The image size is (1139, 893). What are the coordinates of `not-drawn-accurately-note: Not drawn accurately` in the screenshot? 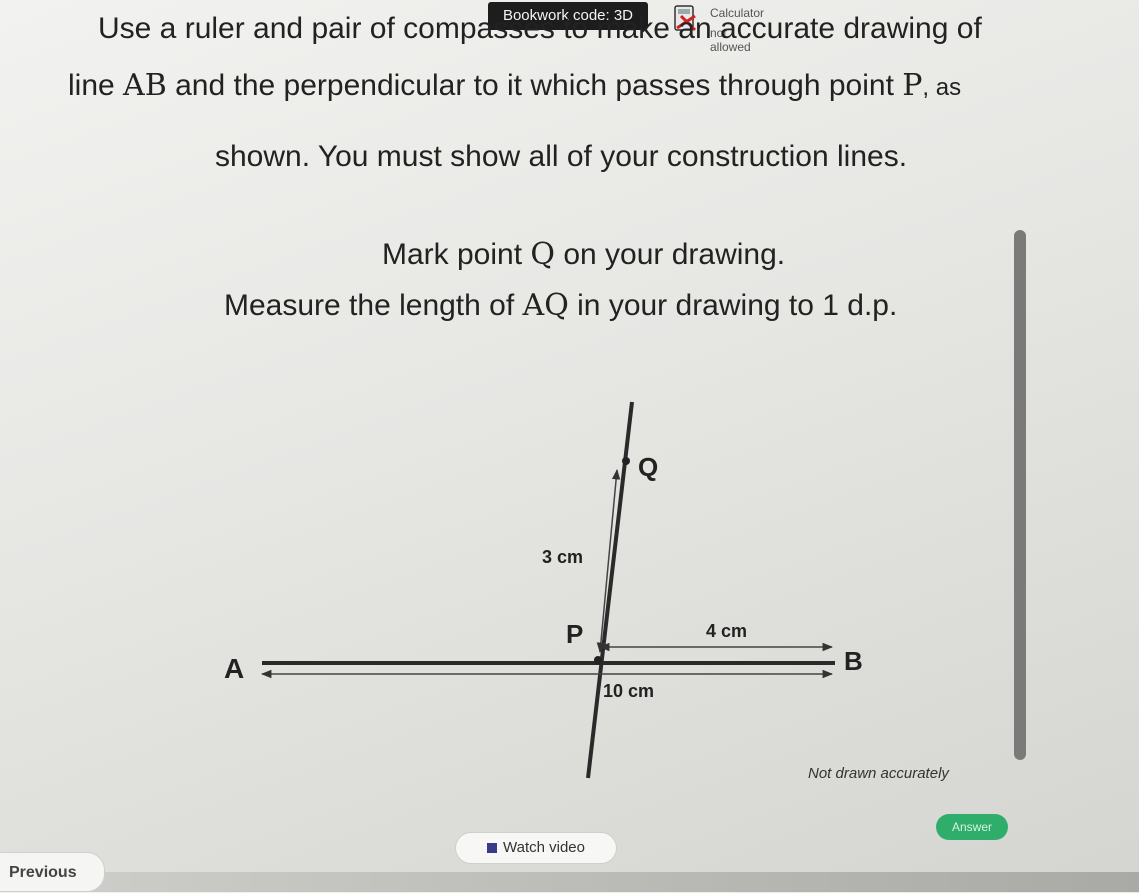 It's located at (879, 773).